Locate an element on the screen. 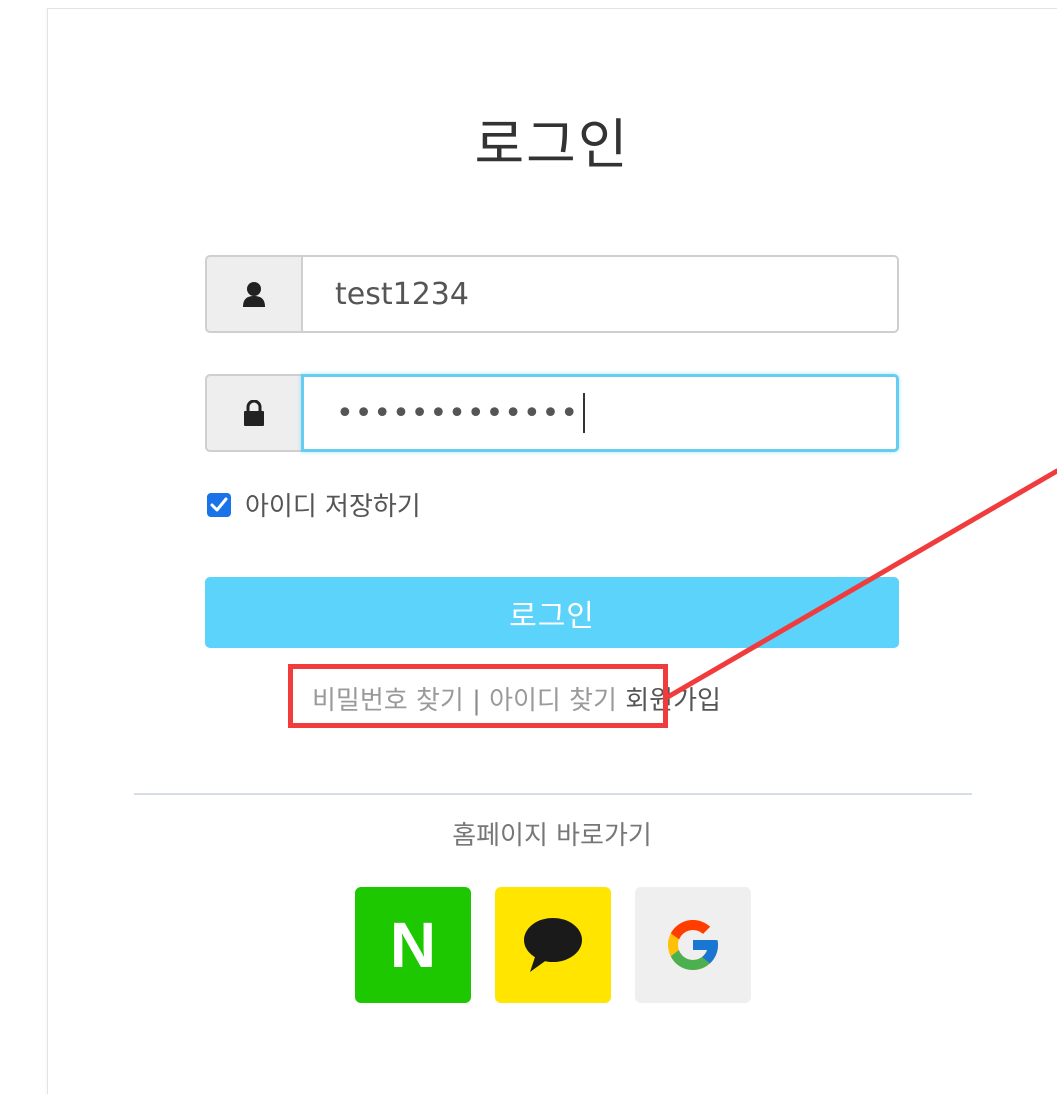  naver-icon: N is located at coordinates (413, 945).